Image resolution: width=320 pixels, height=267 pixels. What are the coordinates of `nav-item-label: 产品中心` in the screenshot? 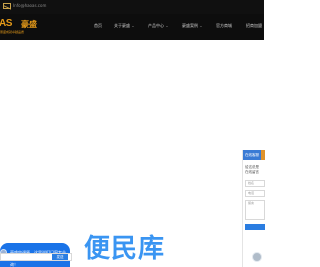 It's located at (156, 25).